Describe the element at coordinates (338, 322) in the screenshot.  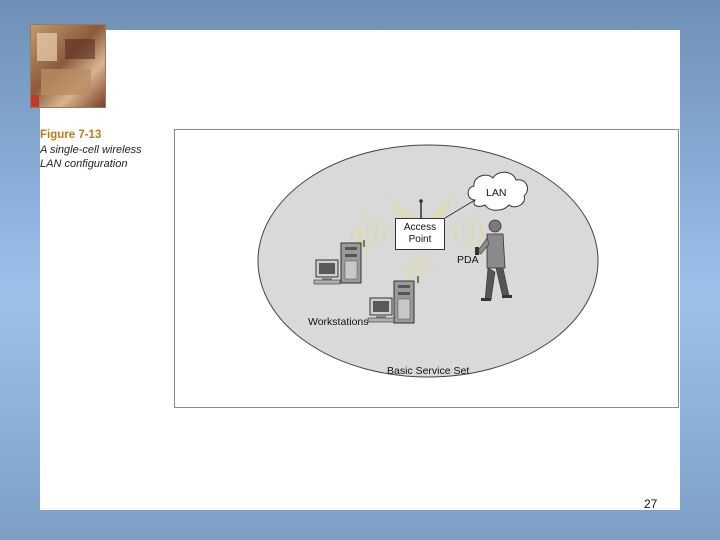
I see `workstations-label: Workstations` at that location.